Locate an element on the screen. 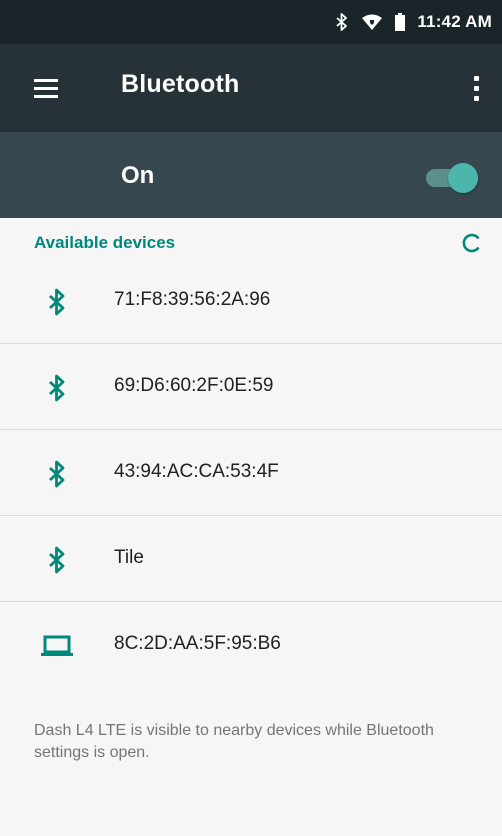  device-name: 71:F8:39:56:2A:96 is located at coordinates (192, 299).